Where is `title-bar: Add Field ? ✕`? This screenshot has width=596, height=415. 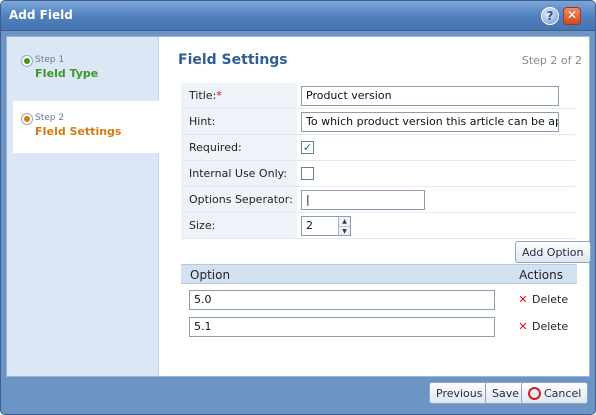 title-bar: Add Field ? ✕ is located at coordinates (298, 16).